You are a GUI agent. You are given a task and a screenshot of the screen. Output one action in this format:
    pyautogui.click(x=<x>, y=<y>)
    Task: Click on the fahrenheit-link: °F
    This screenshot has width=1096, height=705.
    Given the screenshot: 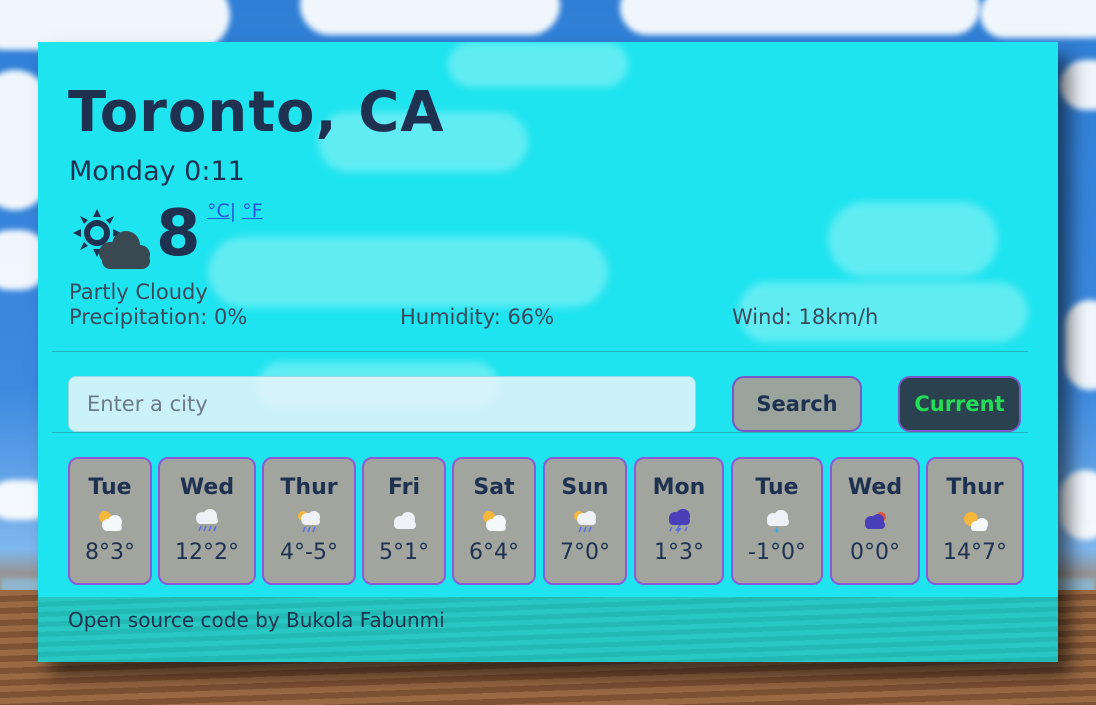 What is the action you would take?
    pyautogui.click(x=252, y=211)
    